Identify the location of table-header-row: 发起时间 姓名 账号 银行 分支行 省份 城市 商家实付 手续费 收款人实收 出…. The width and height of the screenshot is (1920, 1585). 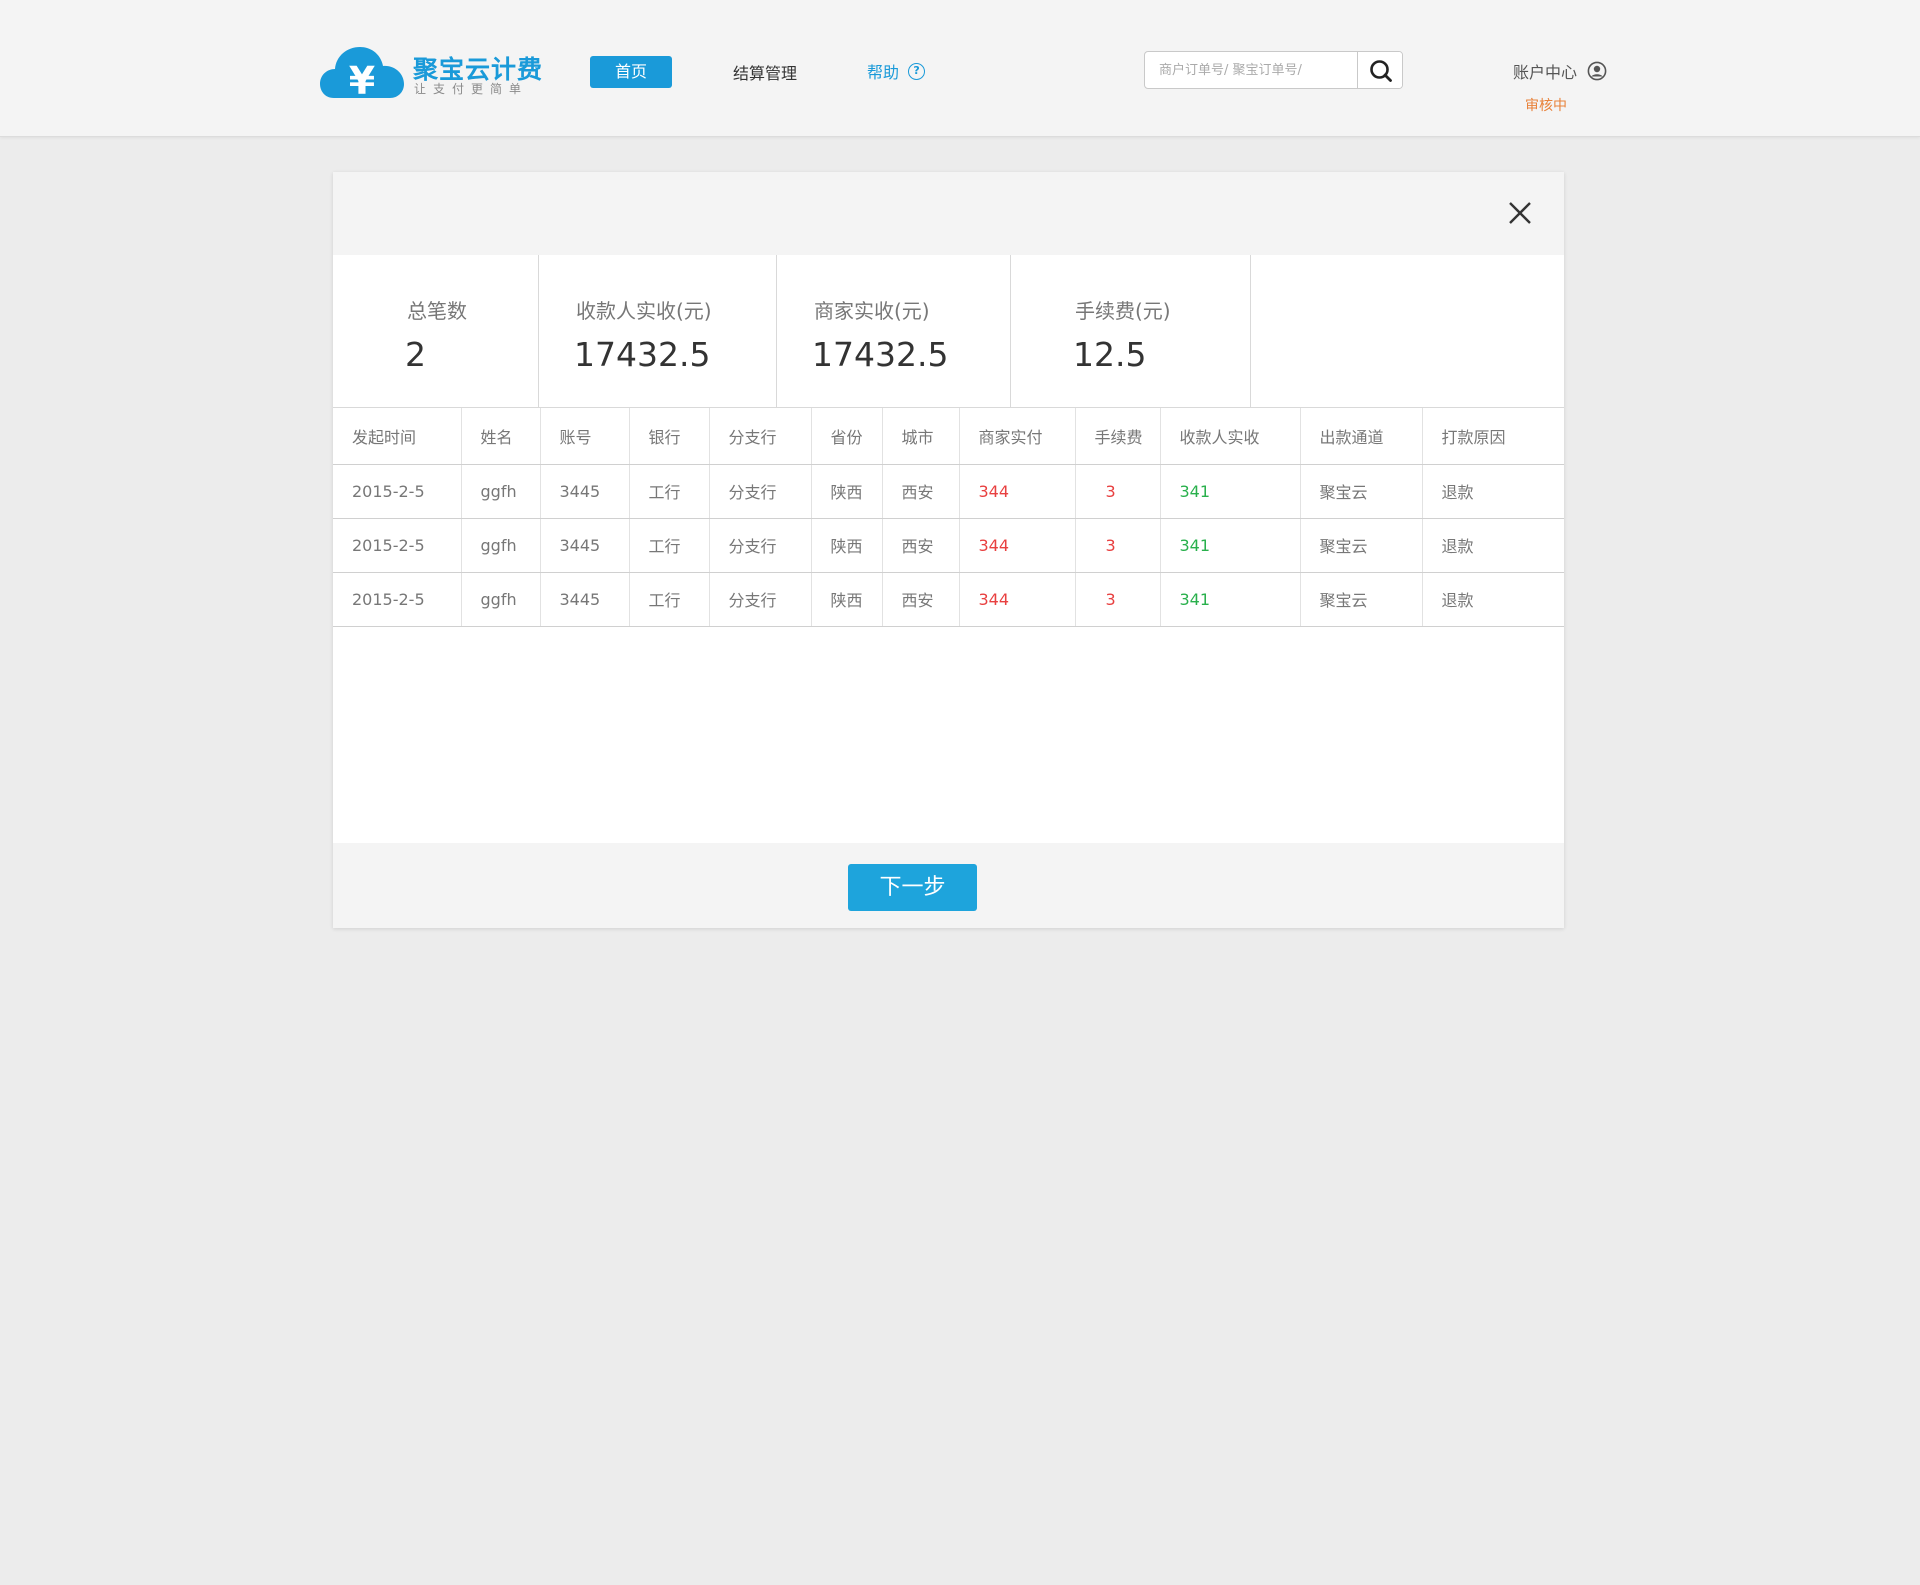
(948, 436).